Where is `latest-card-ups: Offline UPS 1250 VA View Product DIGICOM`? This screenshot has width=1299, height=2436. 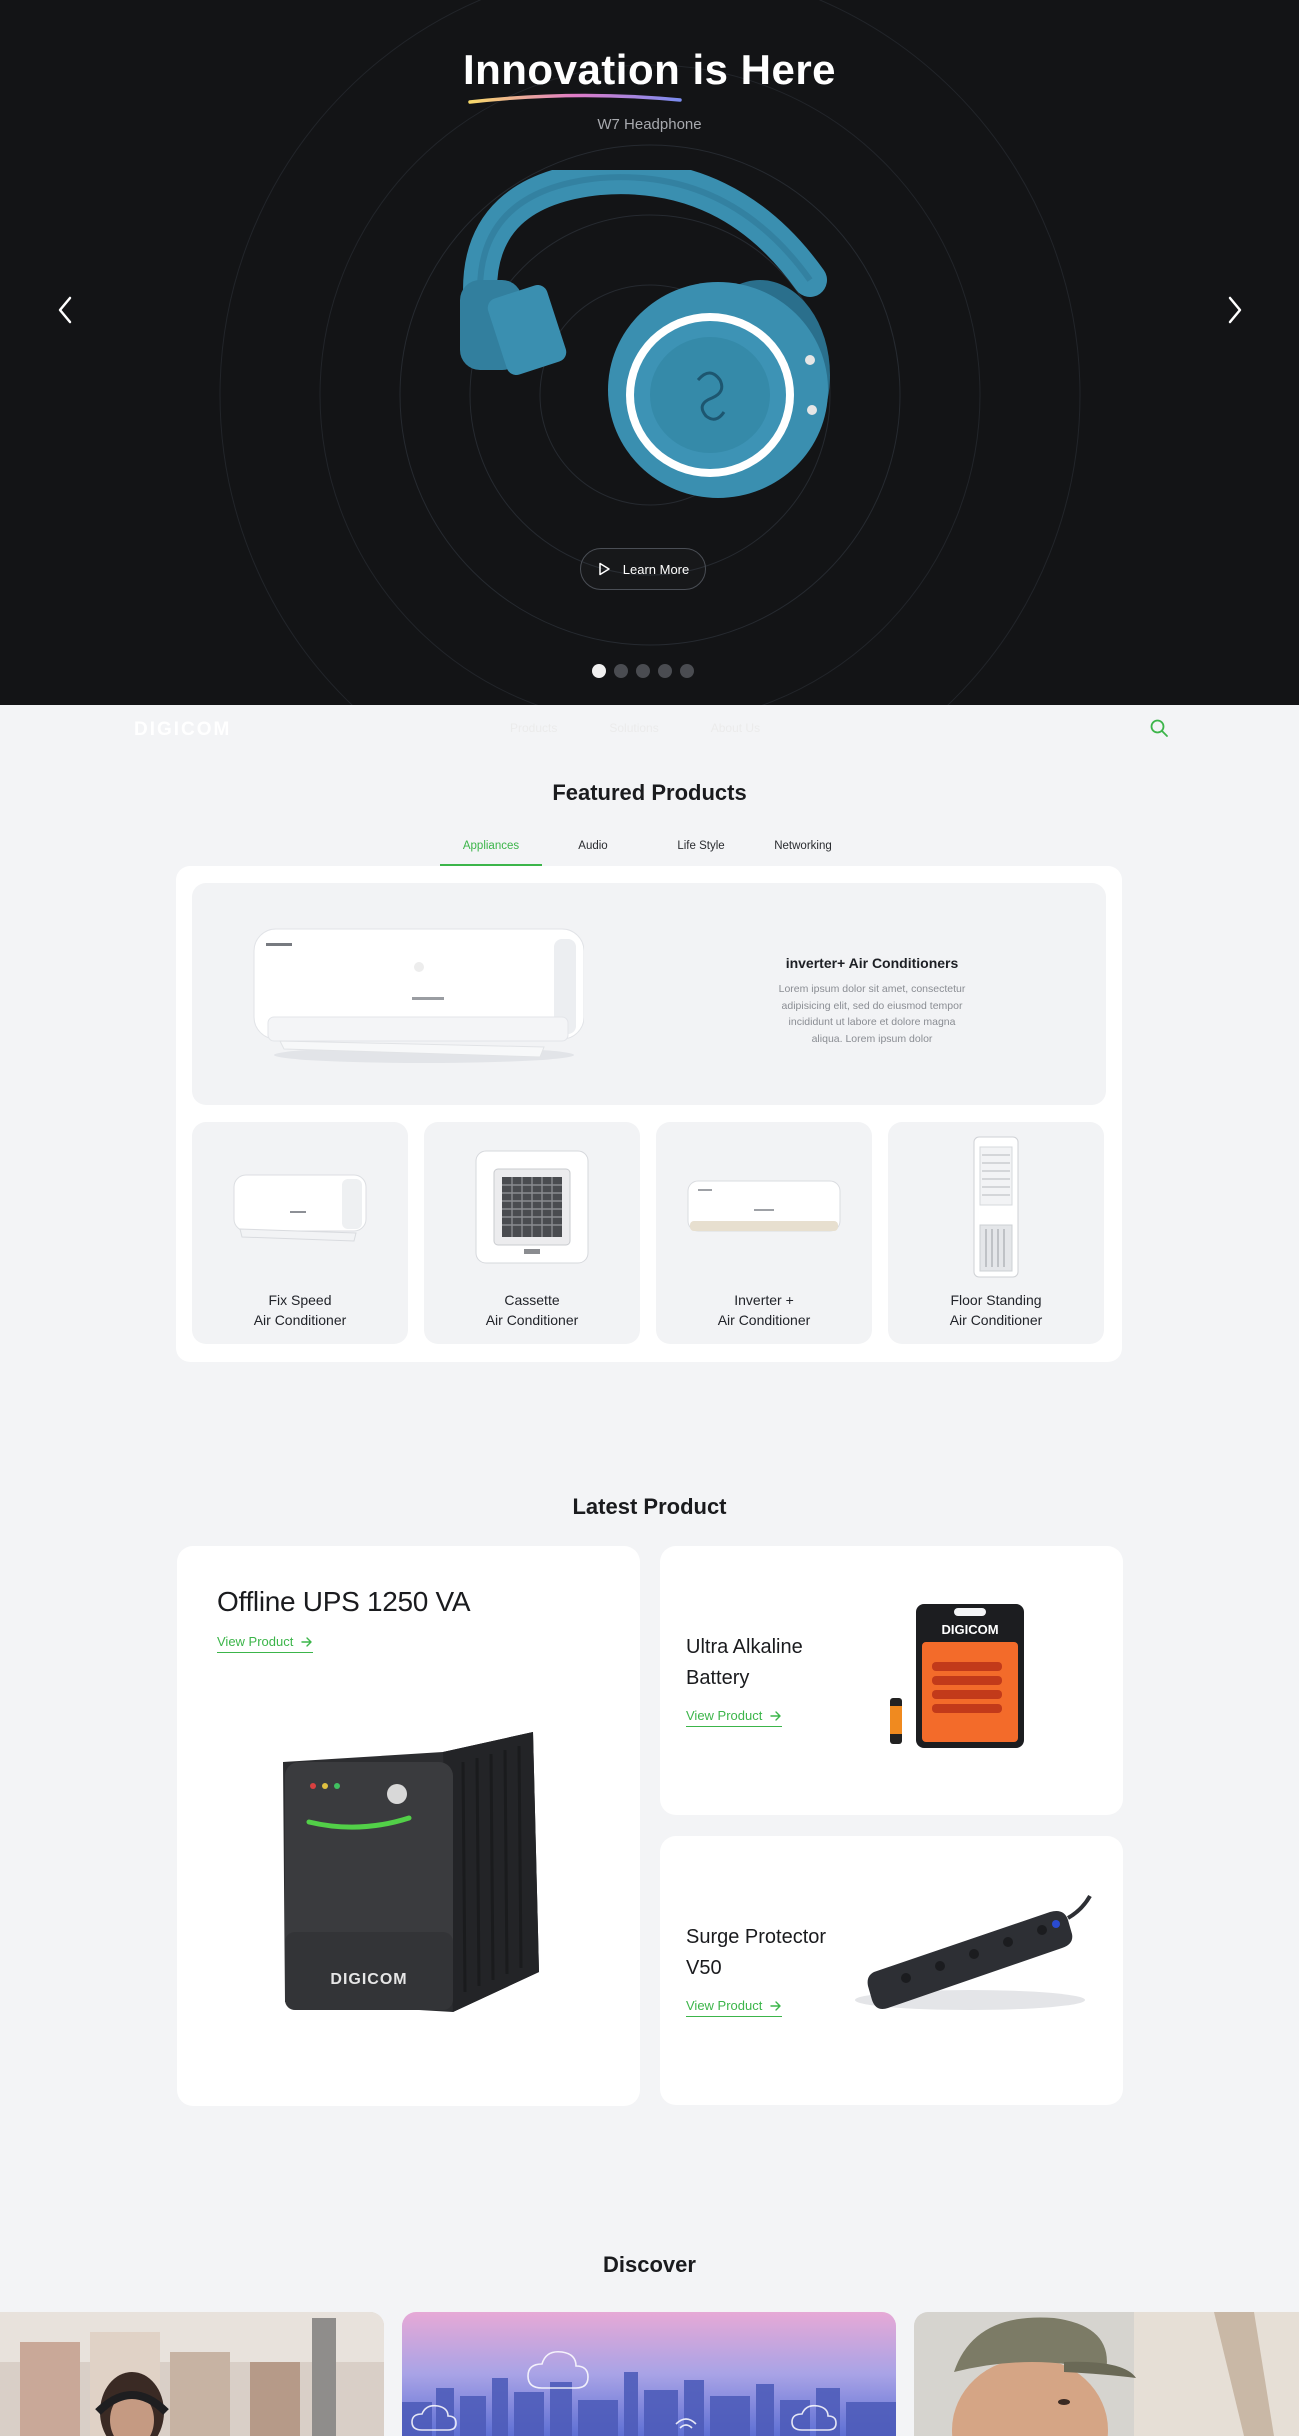 latest-card-ups: Offline UPS 1250 VA View Product DIGICOM is located at coordinates (408, 1826).